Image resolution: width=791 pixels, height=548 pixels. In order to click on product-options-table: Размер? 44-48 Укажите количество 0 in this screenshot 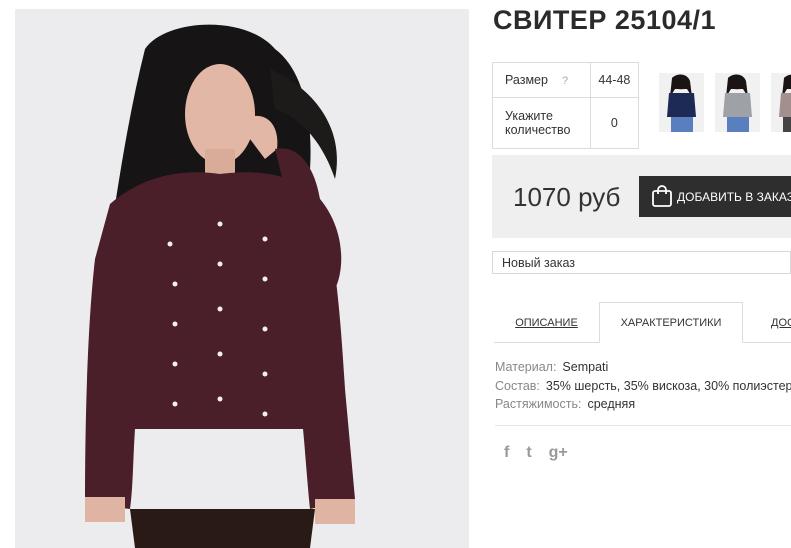, I will do `click(566, 105)`.